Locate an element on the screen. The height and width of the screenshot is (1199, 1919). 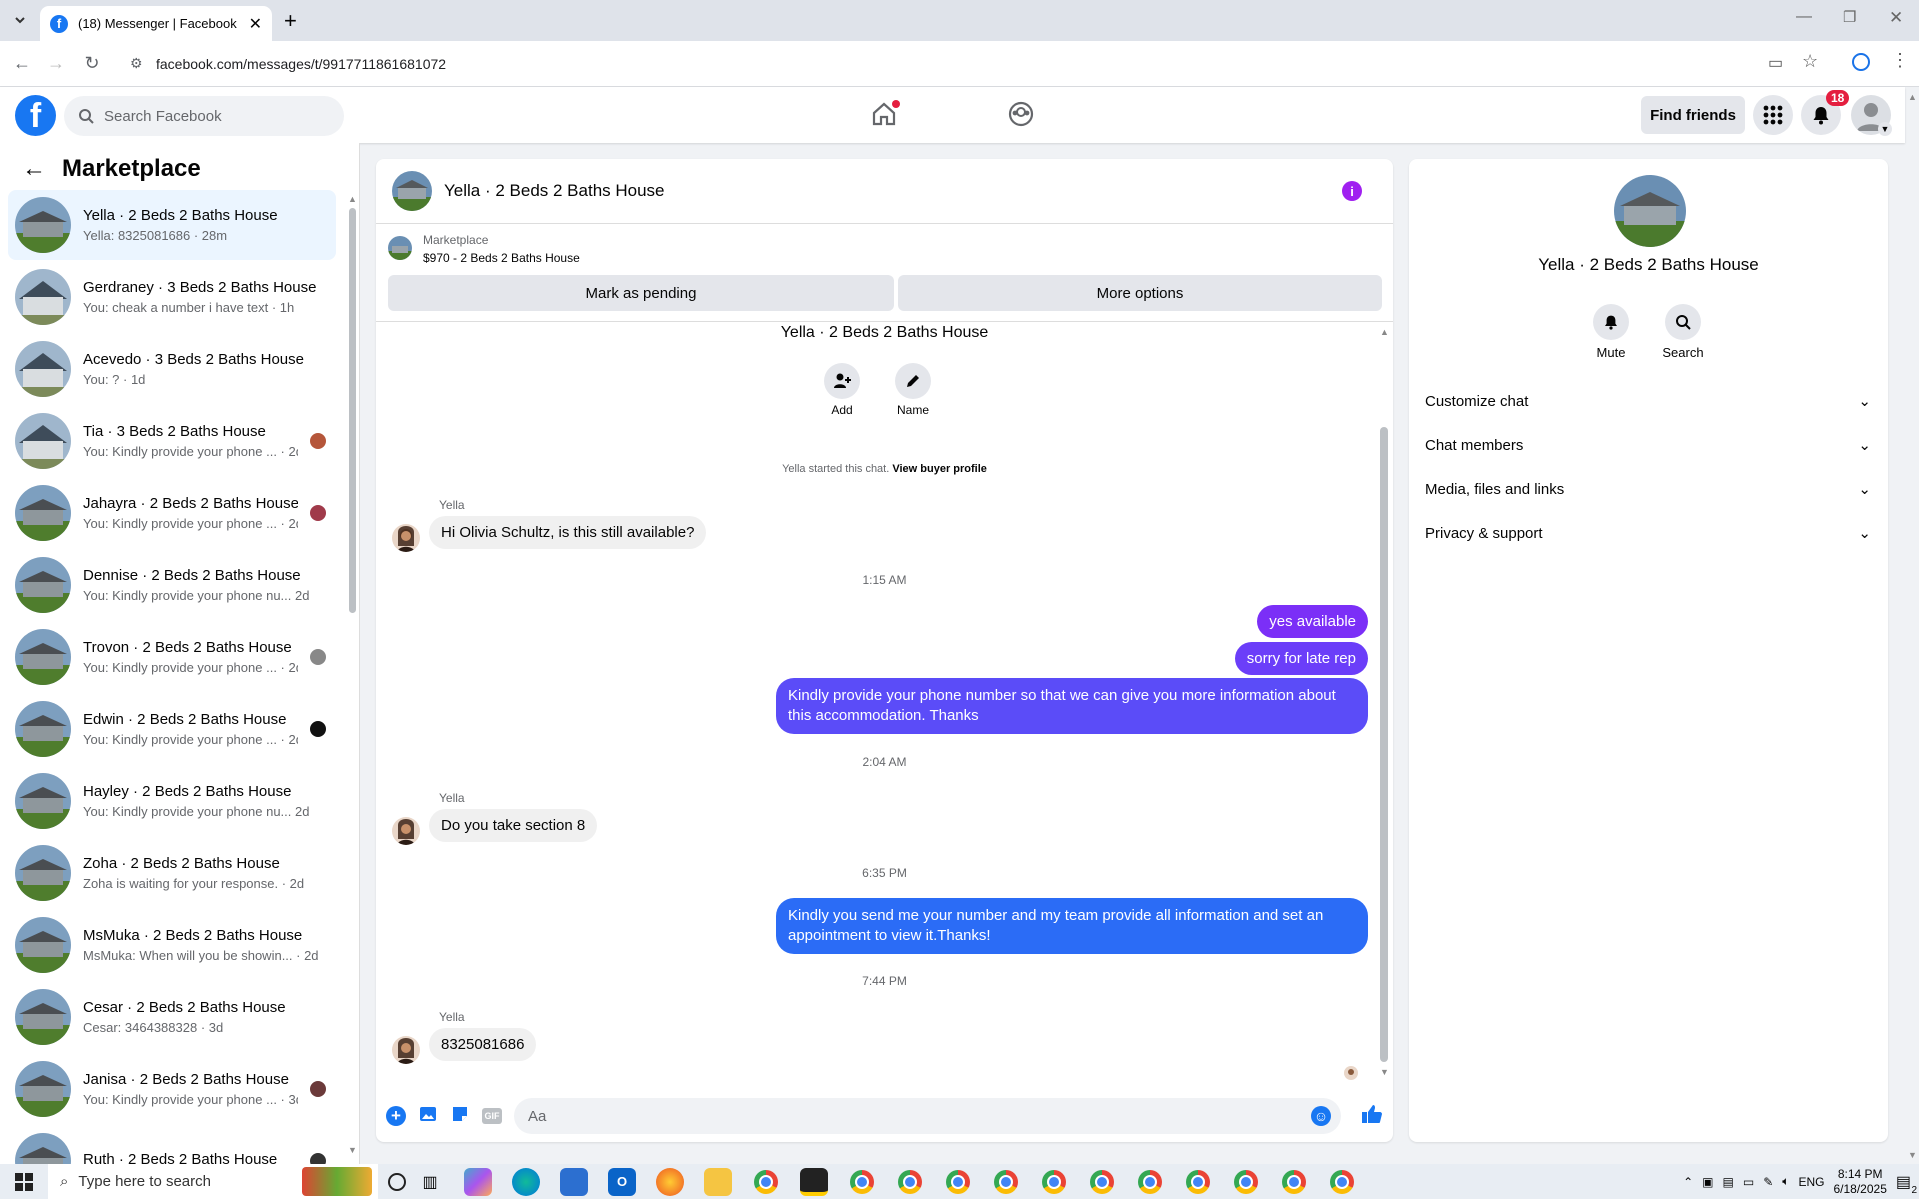
bookmark-star-icon: ☆ is located at coordinates (1810, 61).